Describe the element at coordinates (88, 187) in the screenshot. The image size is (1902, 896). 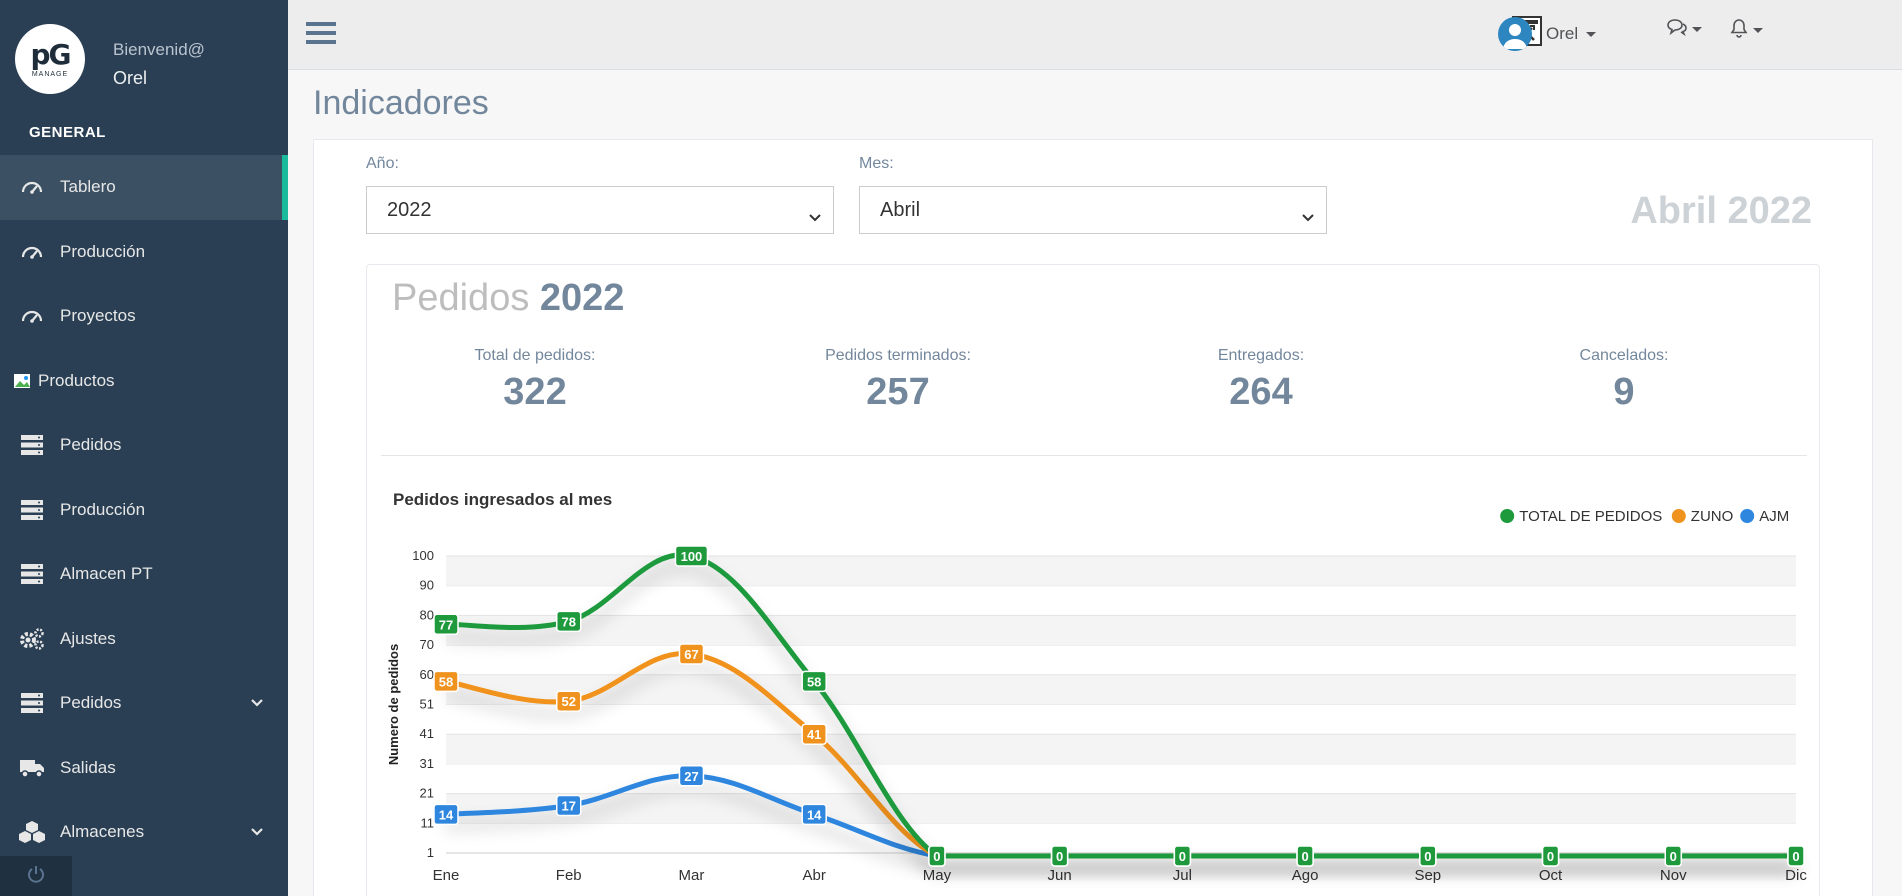
I see `sidebar-item-label: Tablero` at that location.